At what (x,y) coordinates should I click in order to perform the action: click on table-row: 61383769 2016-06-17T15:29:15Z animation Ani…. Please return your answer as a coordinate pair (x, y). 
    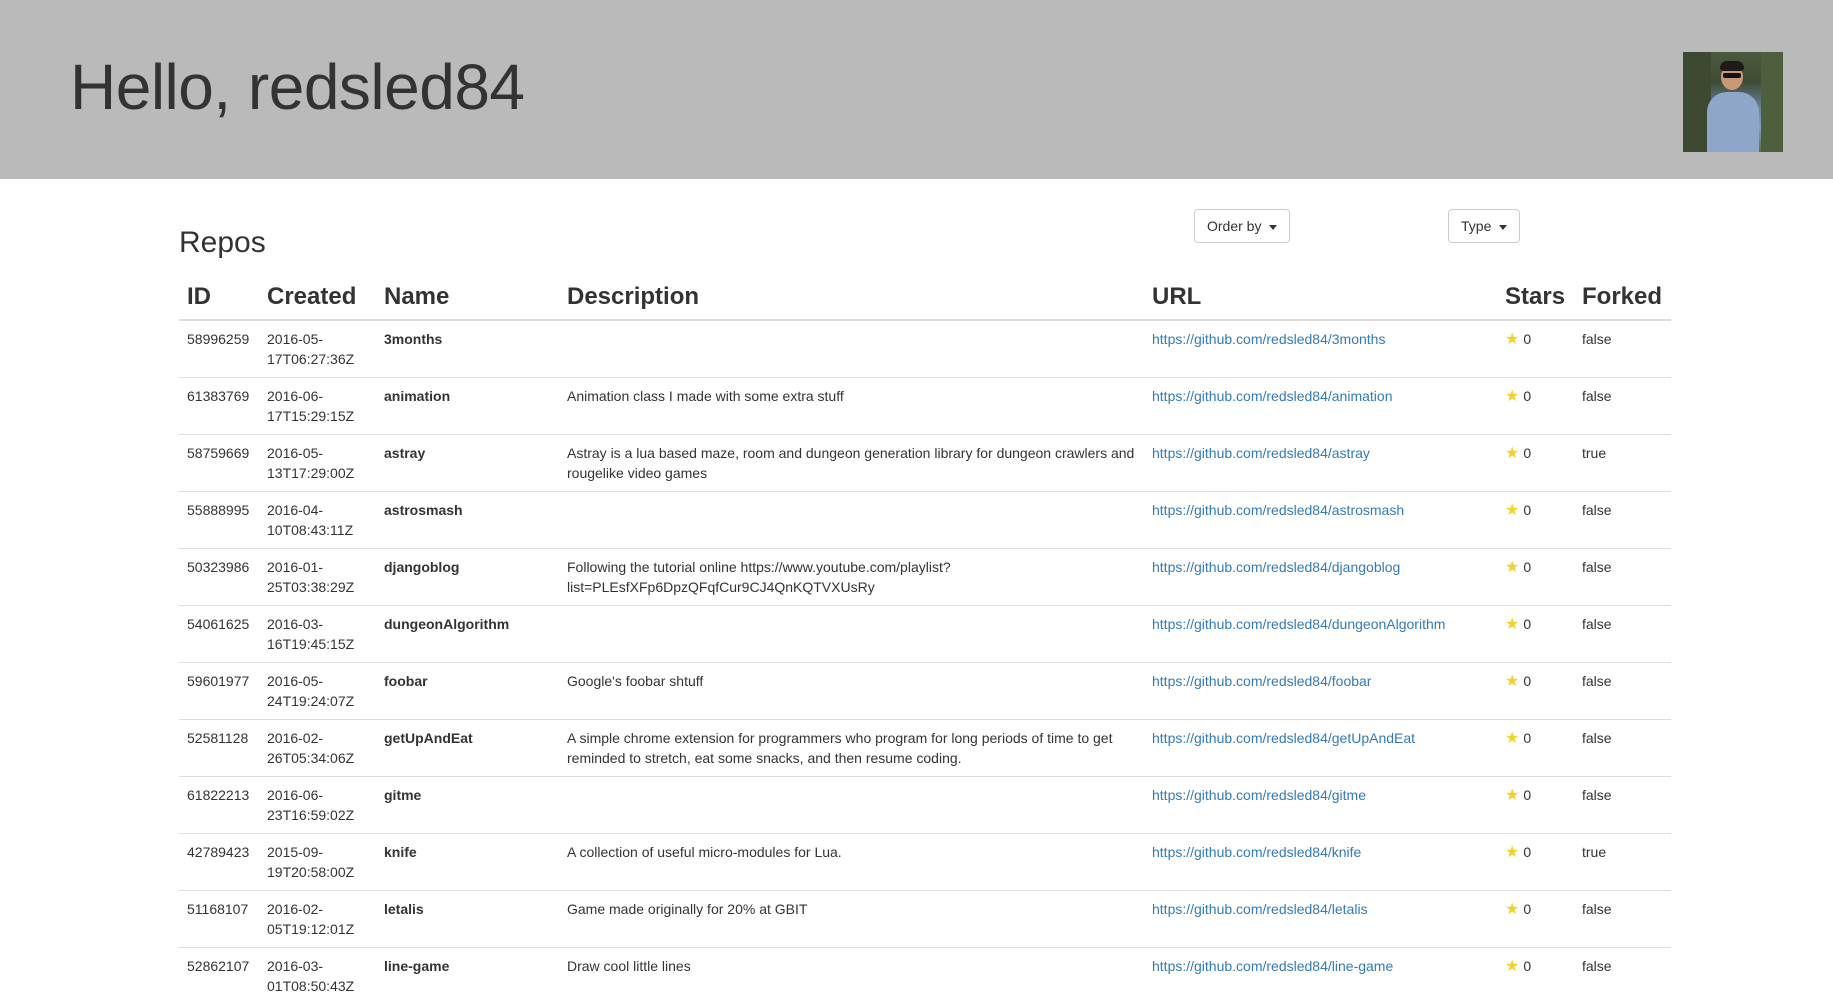
    Looking at the image, I should click on (925, 406).